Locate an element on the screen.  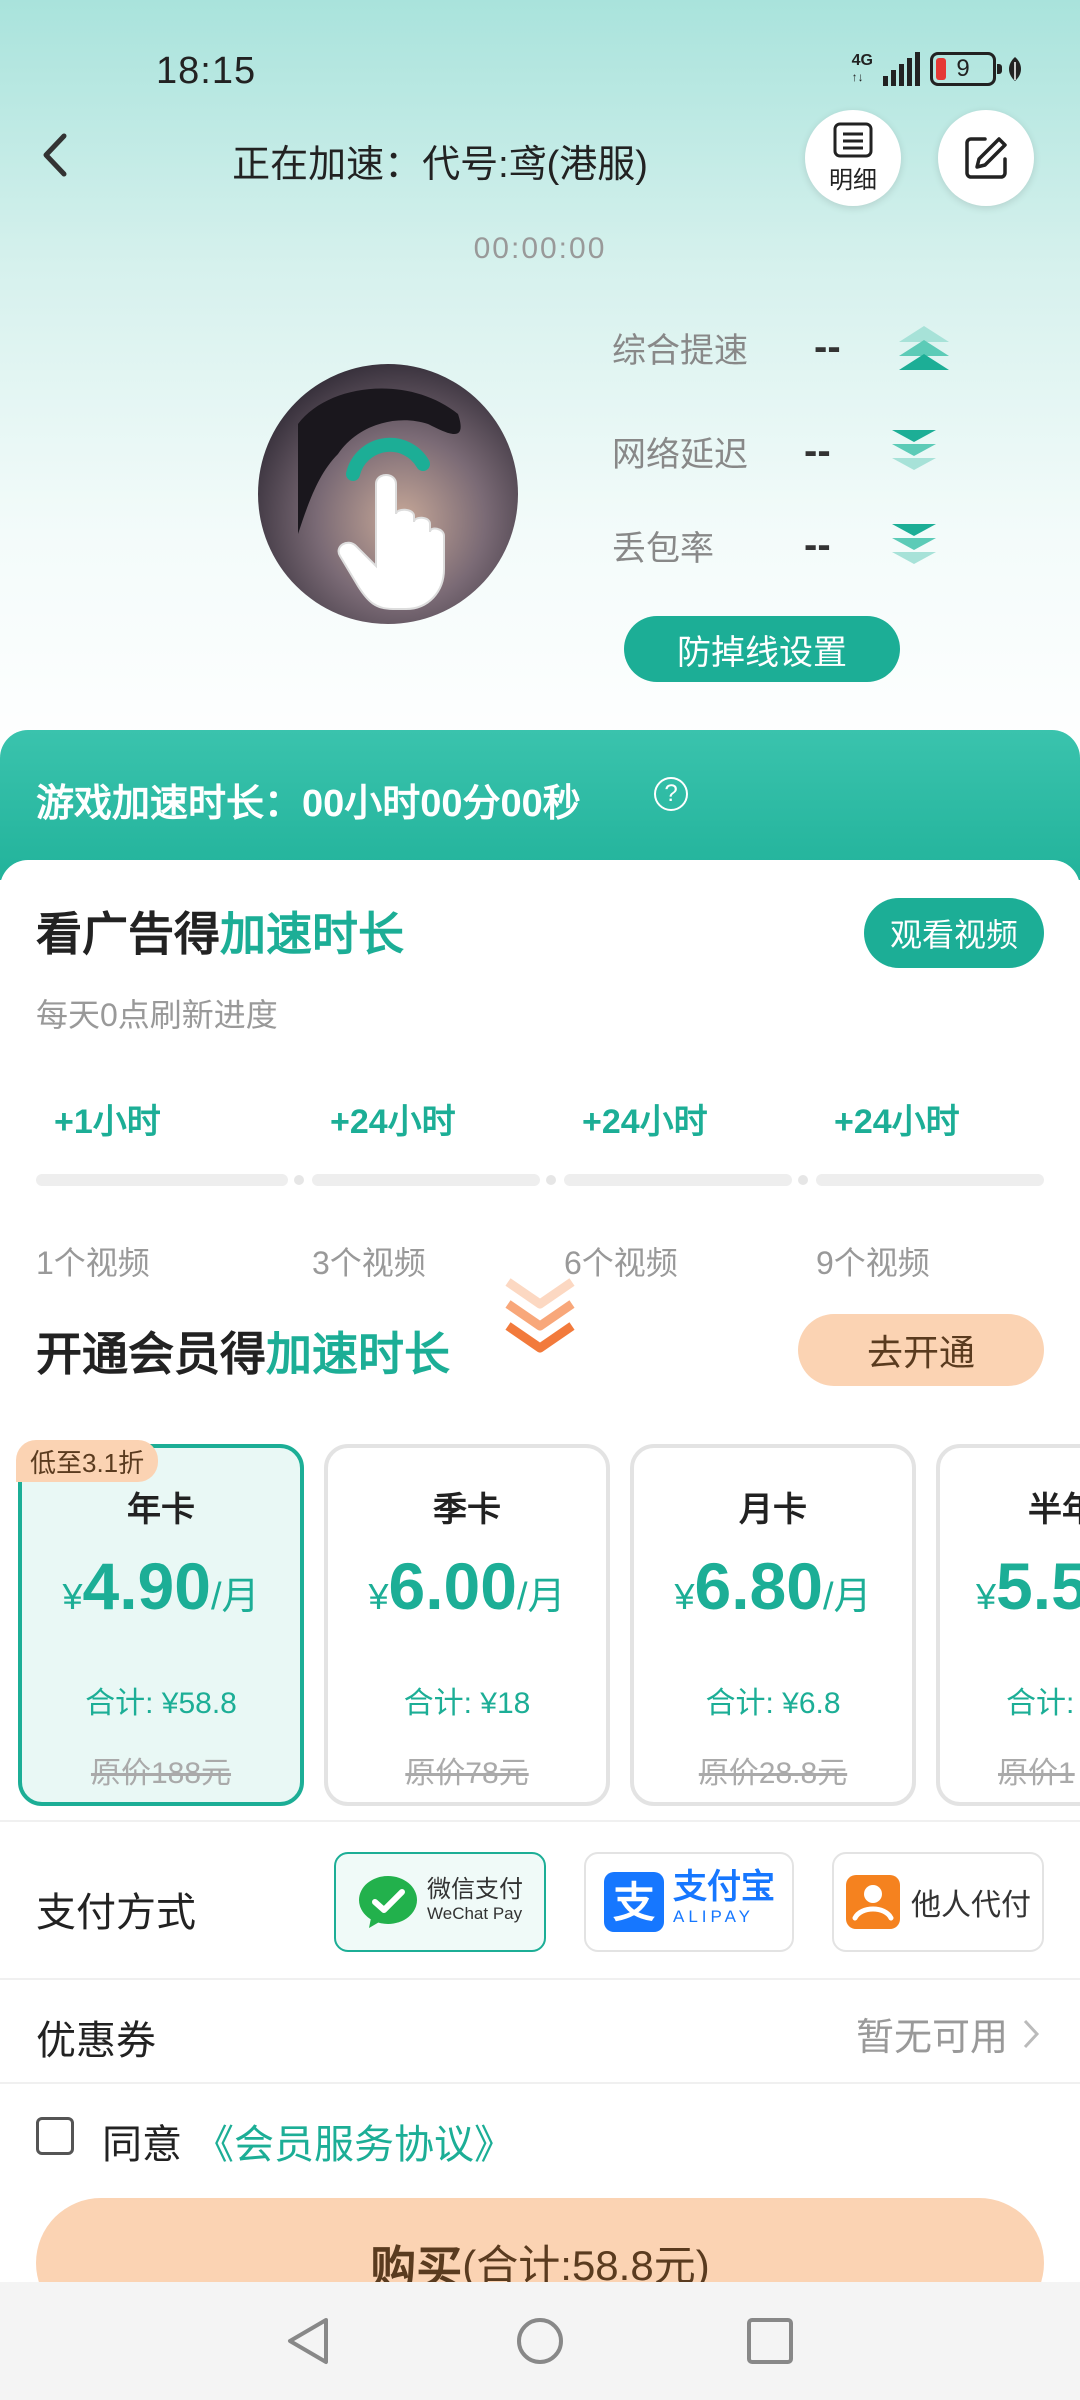
plan-total: 合计: ¥6.8 is located at coordinates (773, 1703).